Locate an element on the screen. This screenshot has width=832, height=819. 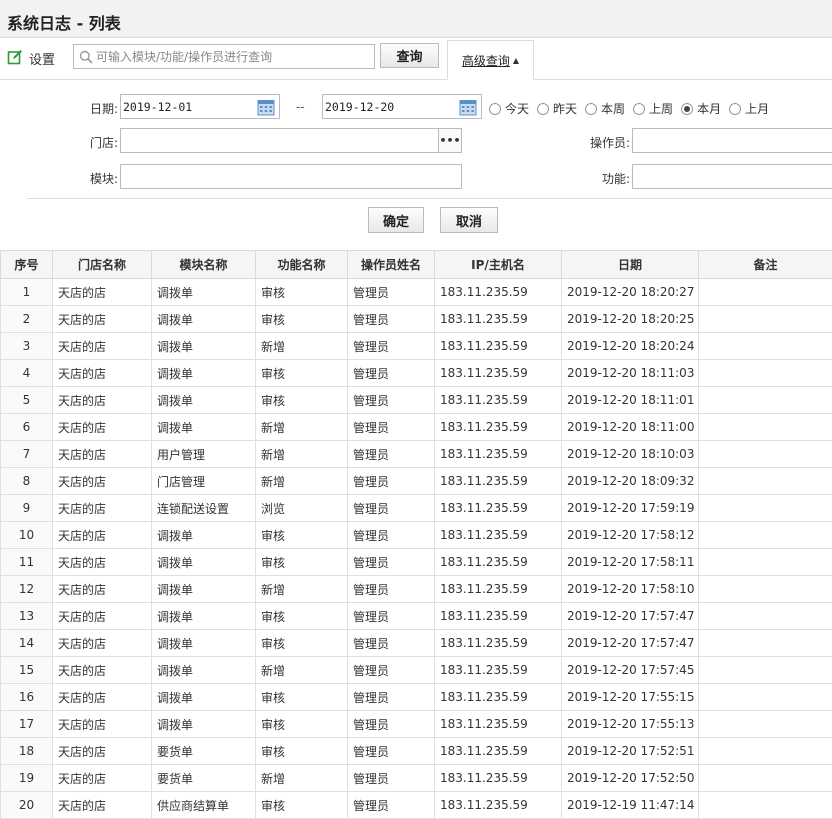
settings-button: 设置 is located at coordinates (31, 58).